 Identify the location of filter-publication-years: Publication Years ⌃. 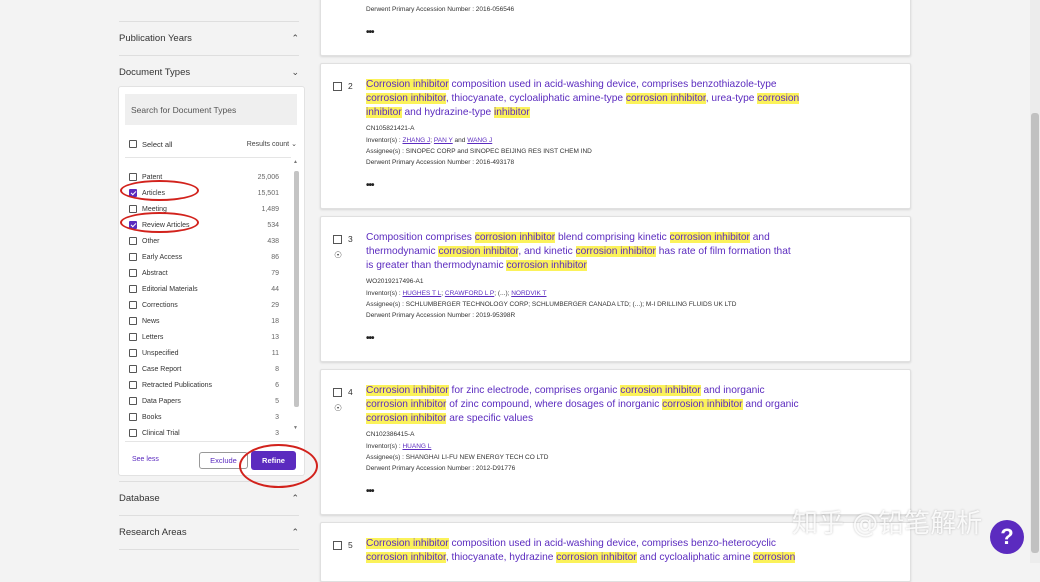
(209, 38).